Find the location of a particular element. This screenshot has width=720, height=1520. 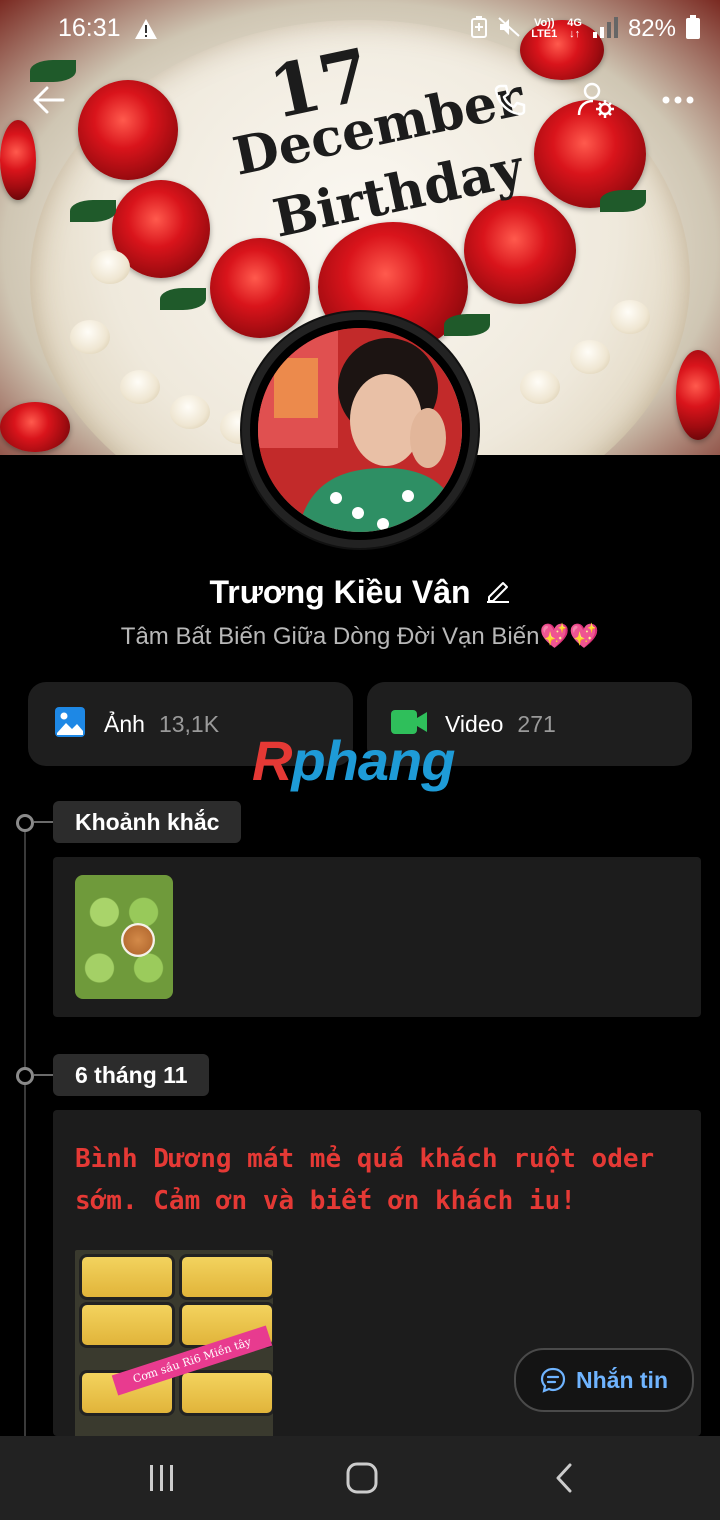

chat-icon is located at coordinates (553, 1380).